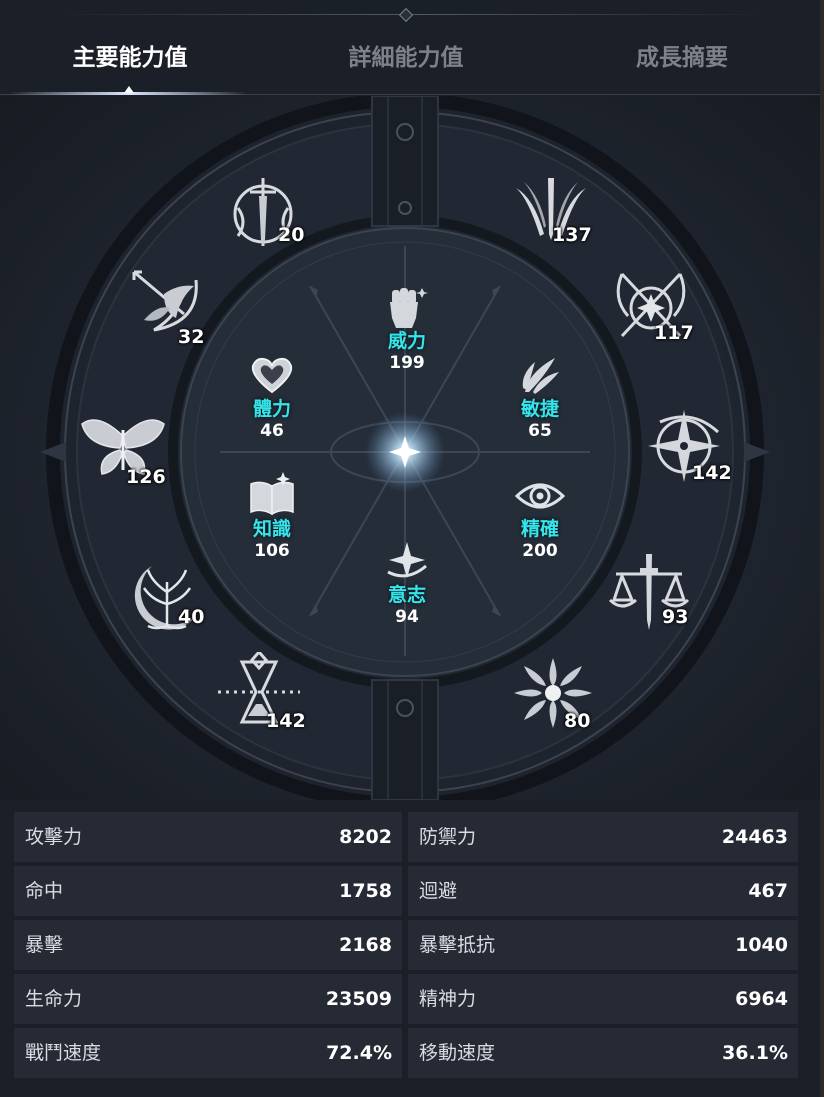 This screenshot has height=1097, width=824. I want to click on stat-label: 戰鬥速度, so click(63, 1053).